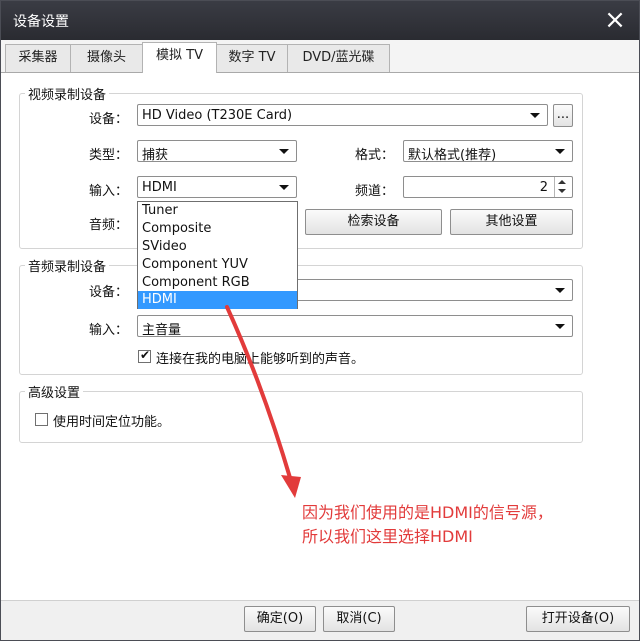 The height and width of the screenshot is (641, 640). Describe the element at coordinates (427, 512) in the screenshot. I see `annotation-line-1: 因为我们使用的是HDMI的信号源，` at that location.